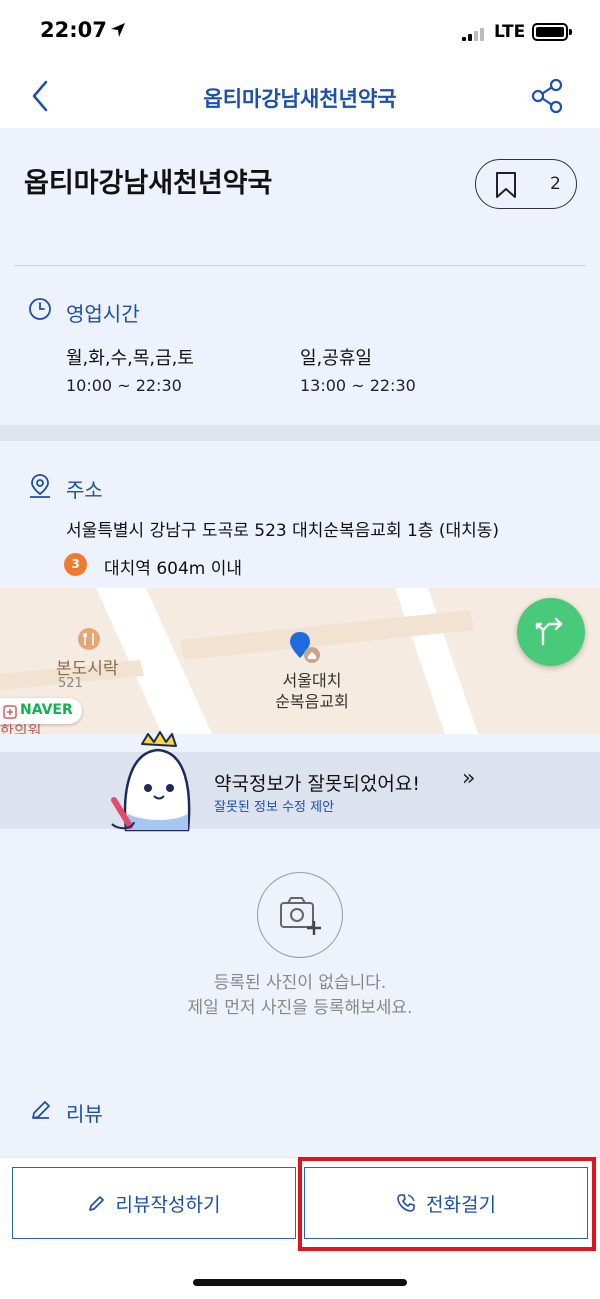 The image size is (600, 1299). What do you see at coordinates (469, 778) in the screenshot?
I see `double-chevron-right-icon: »` at bounding box center [469, 778].